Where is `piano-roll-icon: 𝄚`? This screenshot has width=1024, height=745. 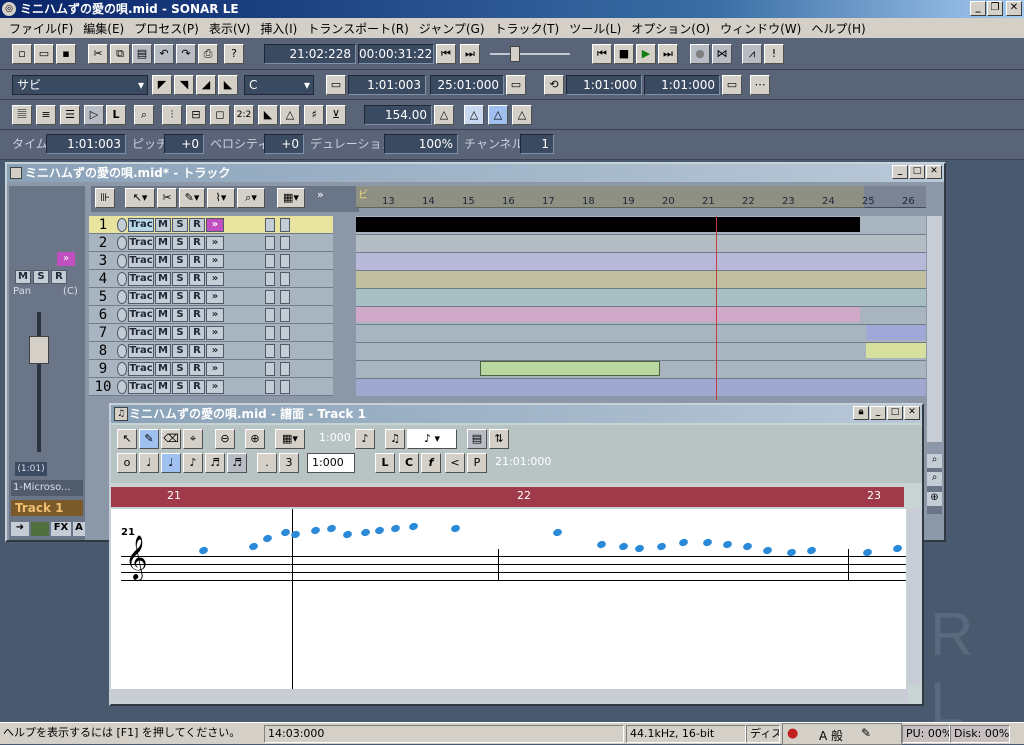 piano-roll-icon: 𝄚 is located at coordinates (22, 115).